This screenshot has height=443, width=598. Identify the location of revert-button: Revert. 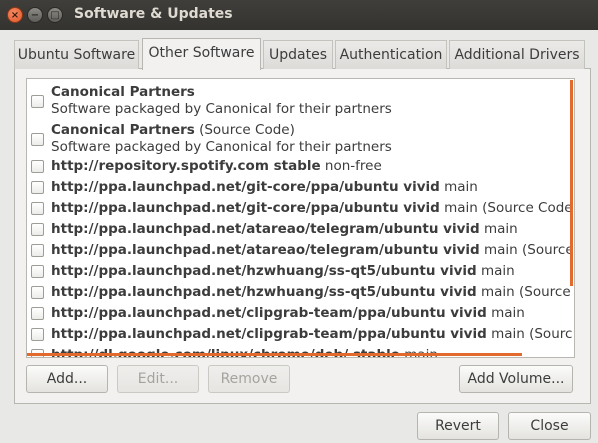
(458, 426).